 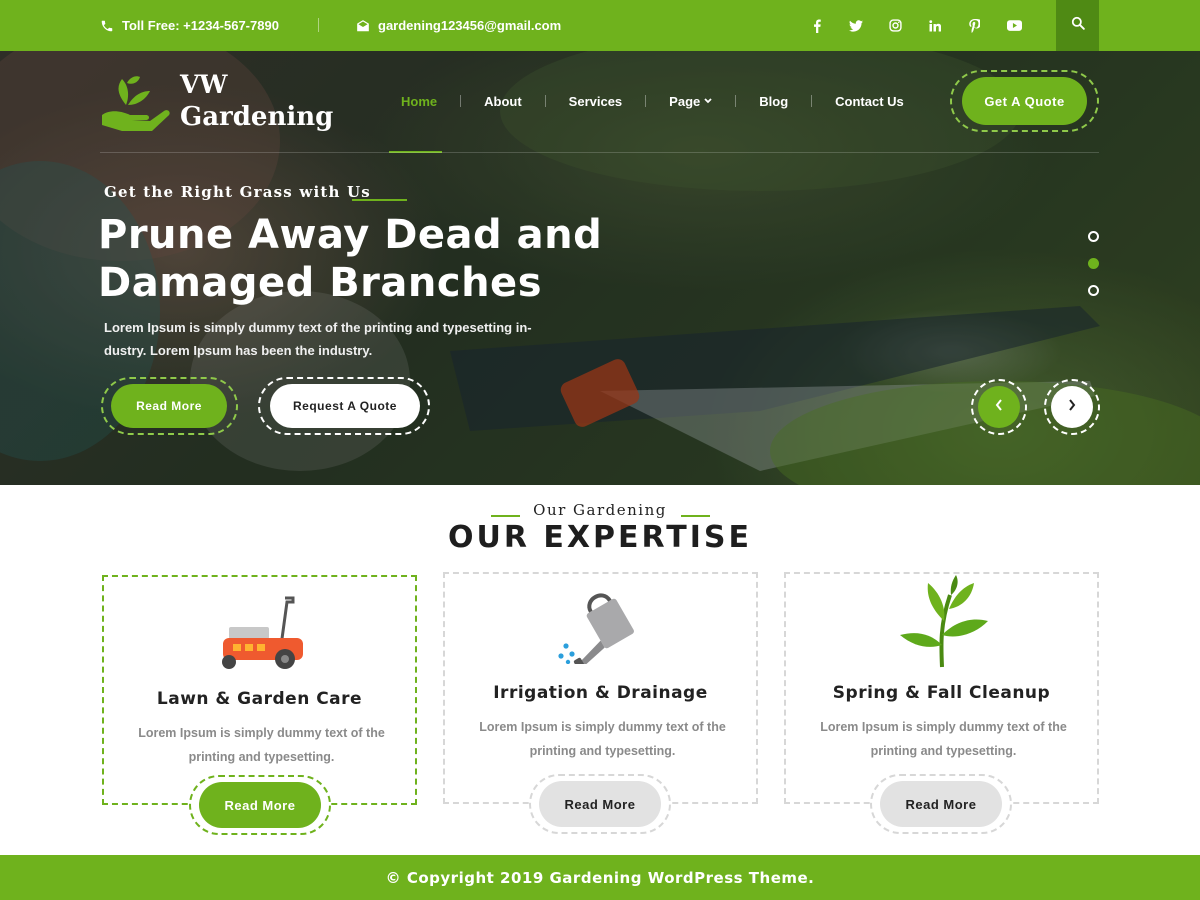 What do you see at coordinates (345, 406) in the screenshot?
I see `request-quote-button: Request A Quote` at bounding box center [345, 406].